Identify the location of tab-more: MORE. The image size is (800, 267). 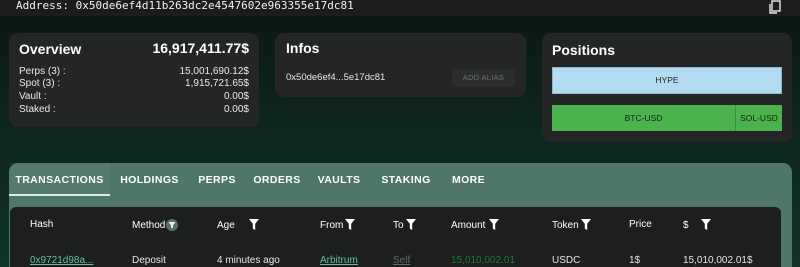
(468, 179).